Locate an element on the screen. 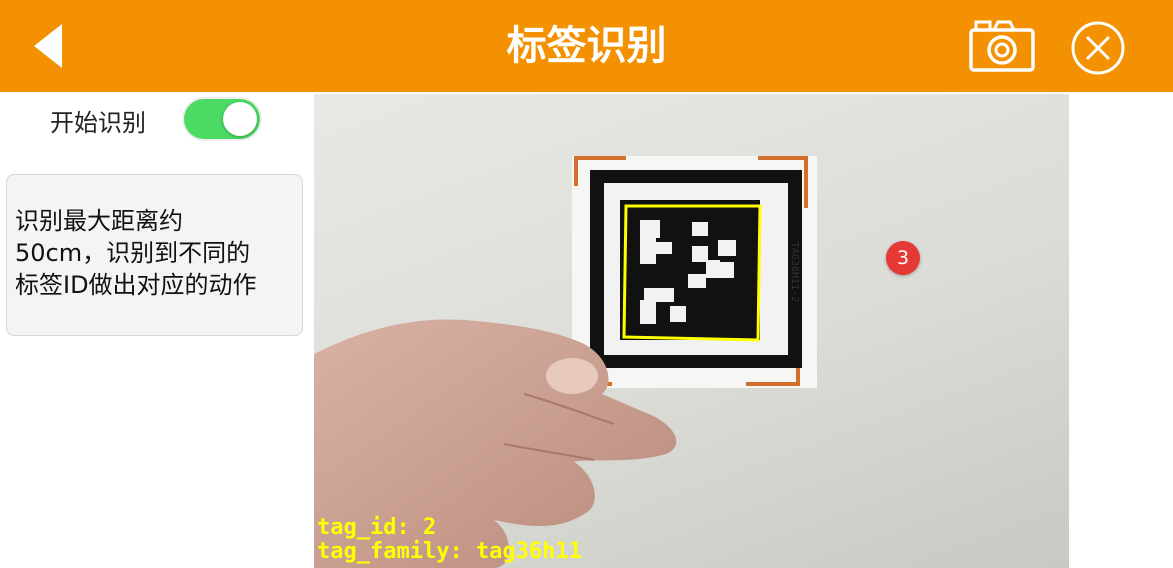 The image size is (1173, 568). recognition-toggle-row: 开始识别 is located at coordinates (156, 119).